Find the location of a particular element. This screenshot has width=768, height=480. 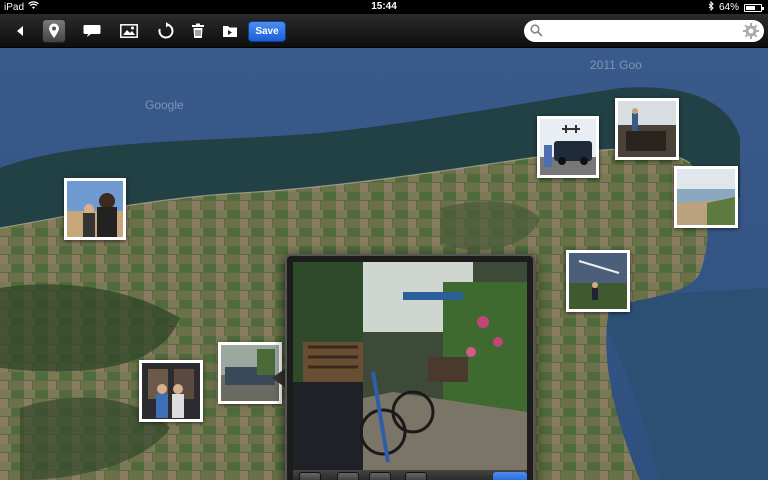

location-pin-icon is located at coordinates (54, 31).